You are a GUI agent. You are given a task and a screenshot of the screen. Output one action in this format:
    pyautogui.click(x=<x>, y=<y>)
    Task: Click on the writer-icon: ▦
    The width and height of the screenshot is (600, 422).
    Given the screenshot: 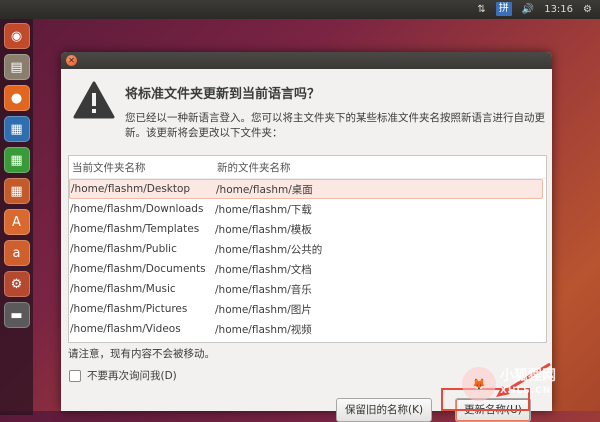 What is the action you would take?
    pyautogui.click(x=16, y=129)
    